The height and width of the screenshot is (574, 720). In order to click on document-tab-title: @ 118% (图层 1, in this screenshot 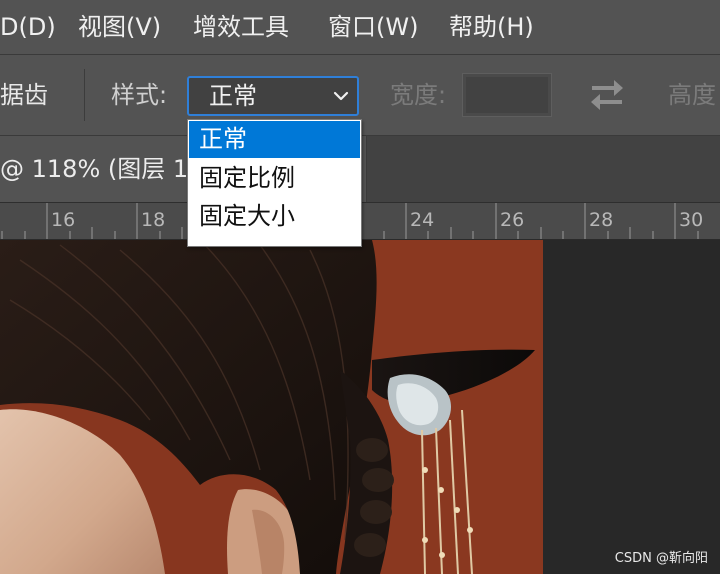, I will do `click(98, 169)`.